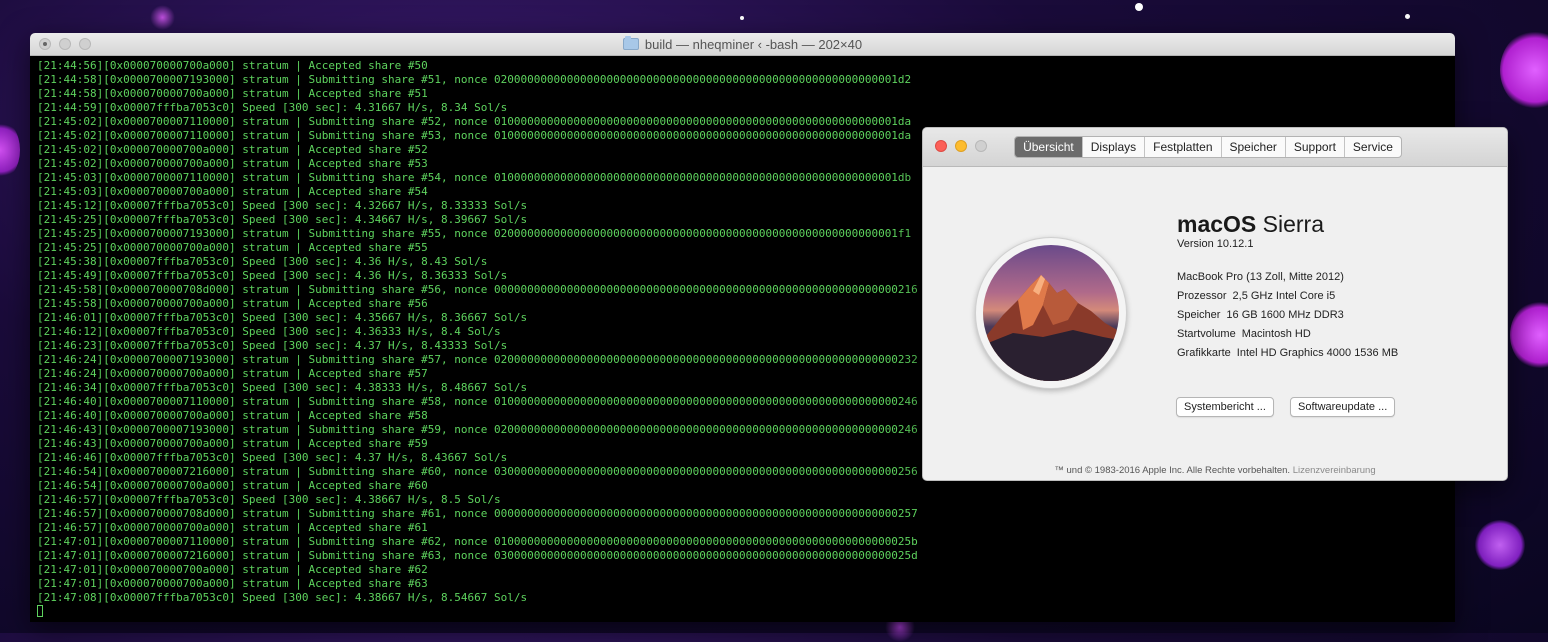 This screenshot has height=642, width=1548. I want to click on terminal-prompt, so click(746, 612).